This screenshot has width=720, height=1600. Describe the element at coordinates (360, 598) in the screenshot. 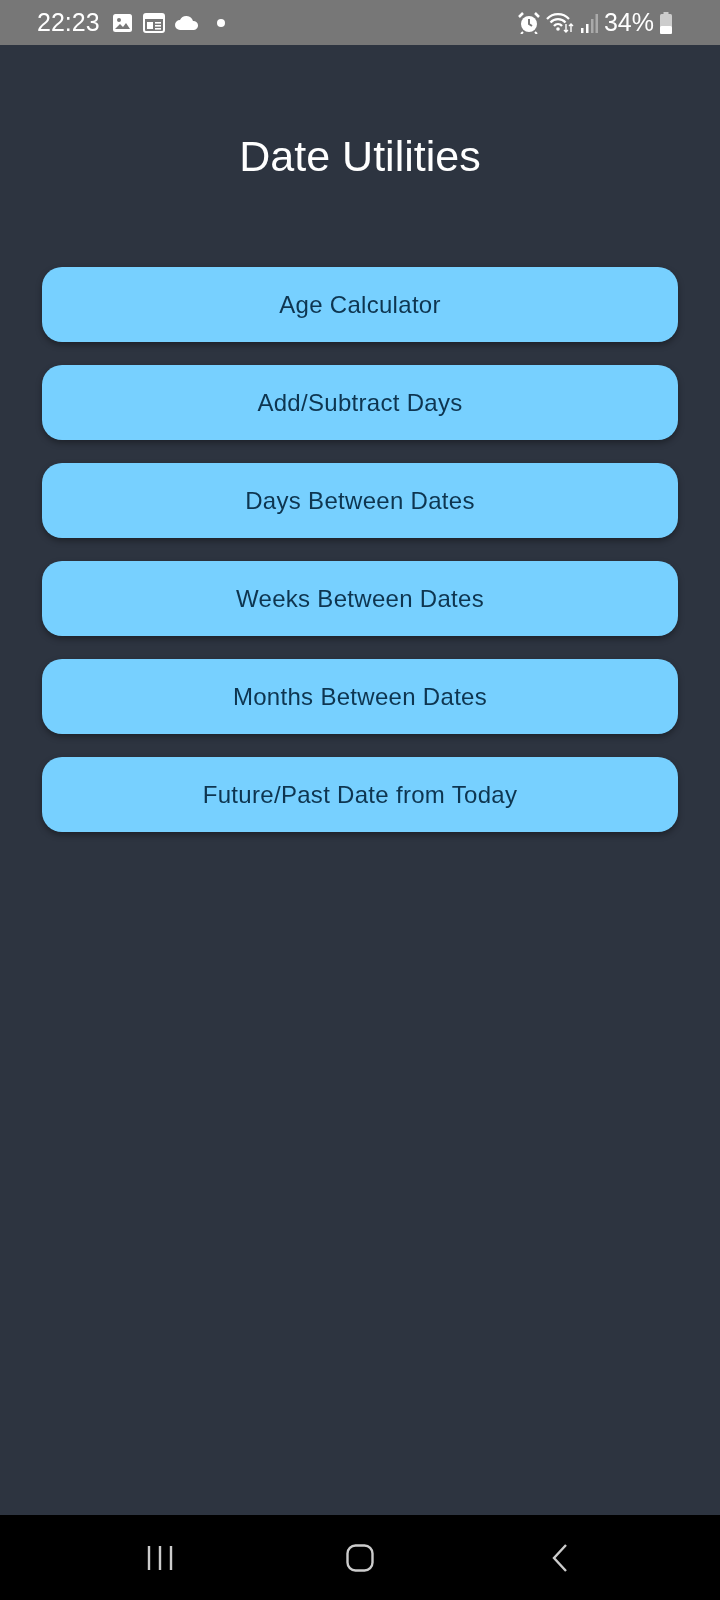

I see `utility-button: Weeks Between Dates` at that location.